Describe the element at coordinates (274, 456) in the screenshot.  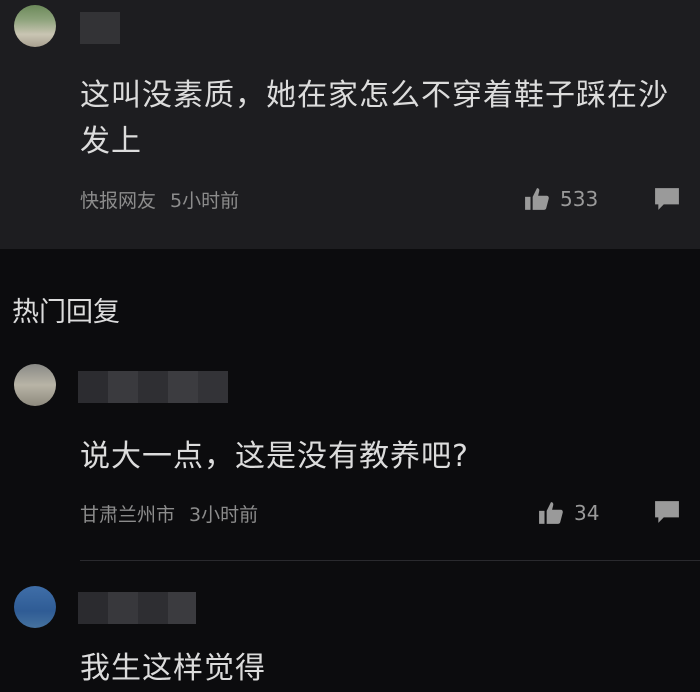
I see `reply-text: 说大一点，这是没有教养吧?` at that location.